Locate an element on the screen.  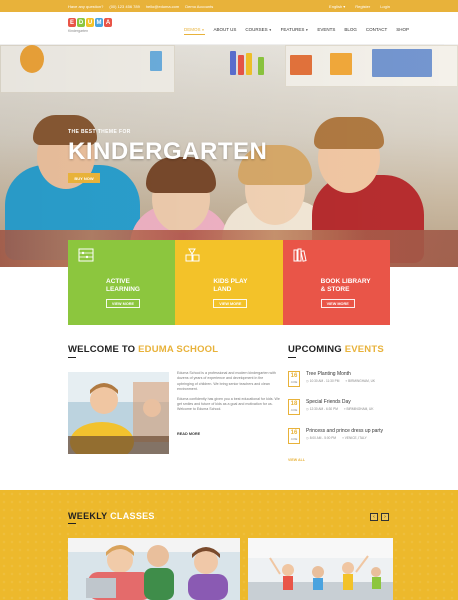
abacus-icon is located at coordinates (86, 255).